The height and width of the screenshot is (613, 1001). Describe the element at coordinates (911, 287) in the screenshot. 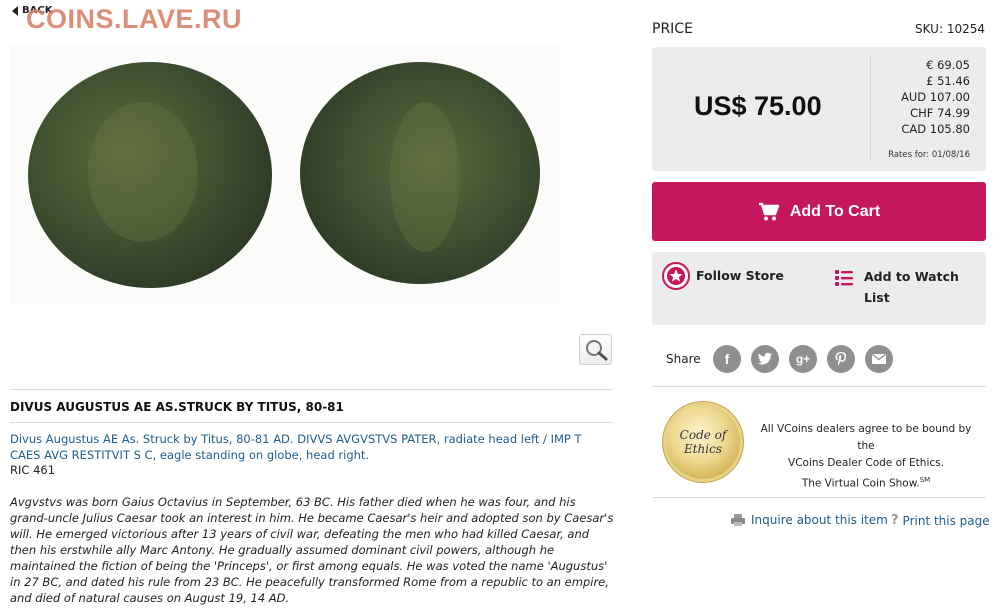

I see `add-to-watch-list-label: Add to Watch List` at that location.